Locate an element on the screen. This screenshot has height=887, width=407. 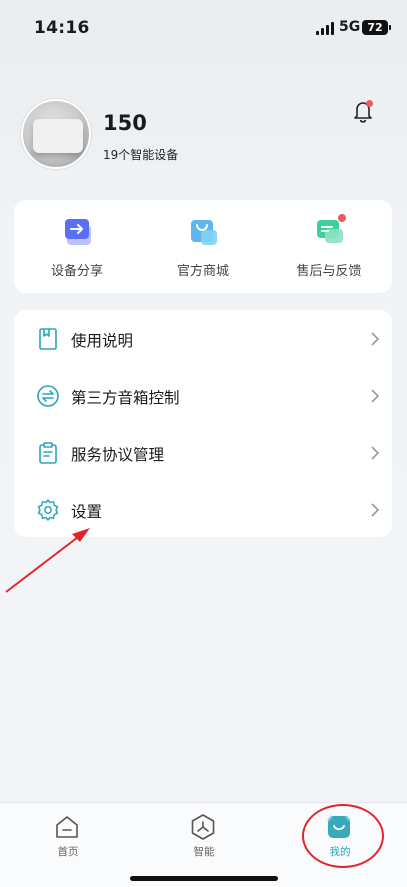
clipboard-icon is located at coordinates (48, 453).